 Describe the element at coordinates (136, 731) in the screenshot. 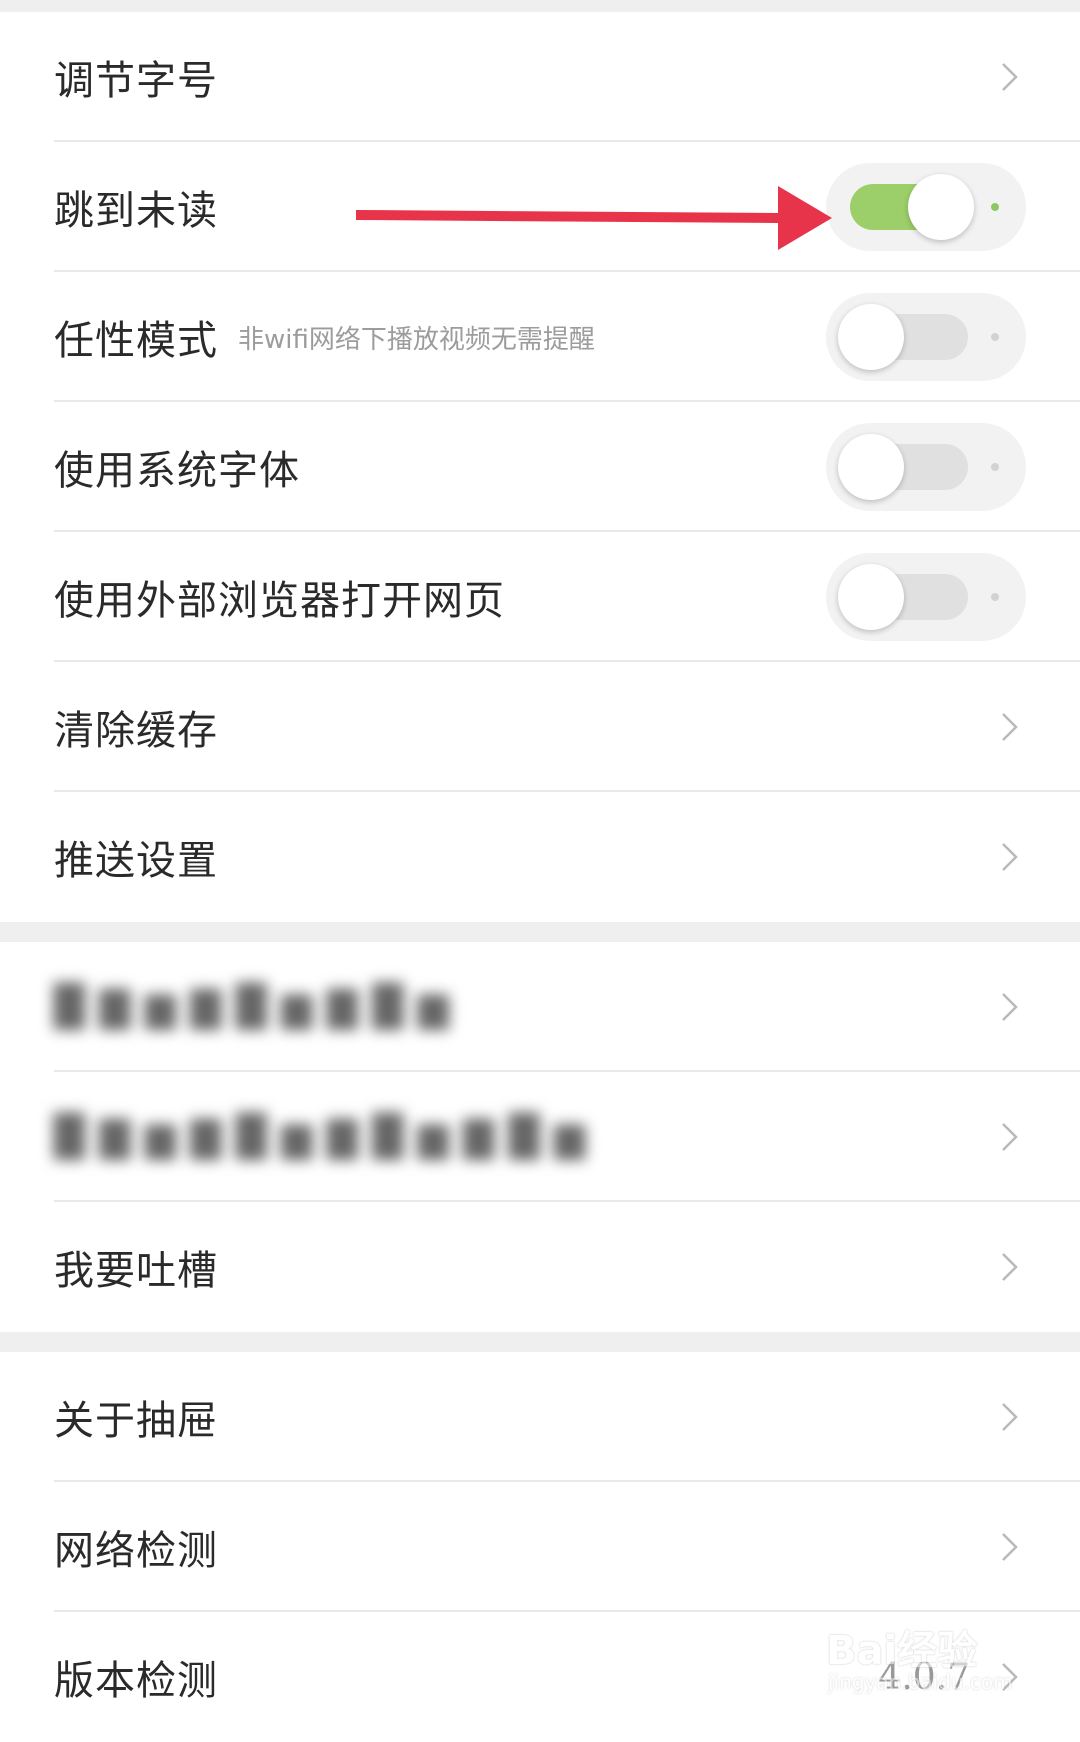

I see `row-label: 清除缓存` at that location.